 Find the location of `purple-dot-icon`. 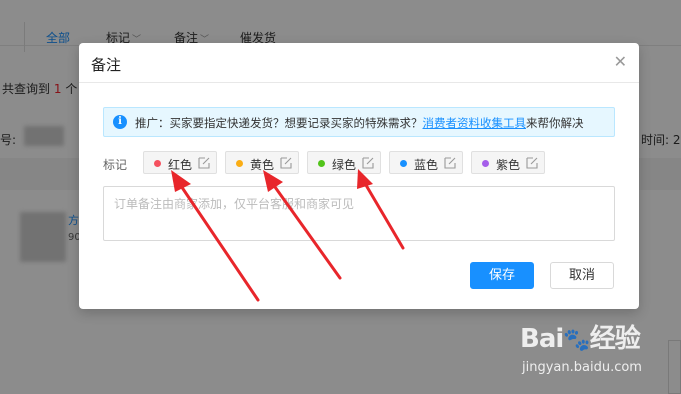

purple-dot-icon is located at coordinates (485, 163).